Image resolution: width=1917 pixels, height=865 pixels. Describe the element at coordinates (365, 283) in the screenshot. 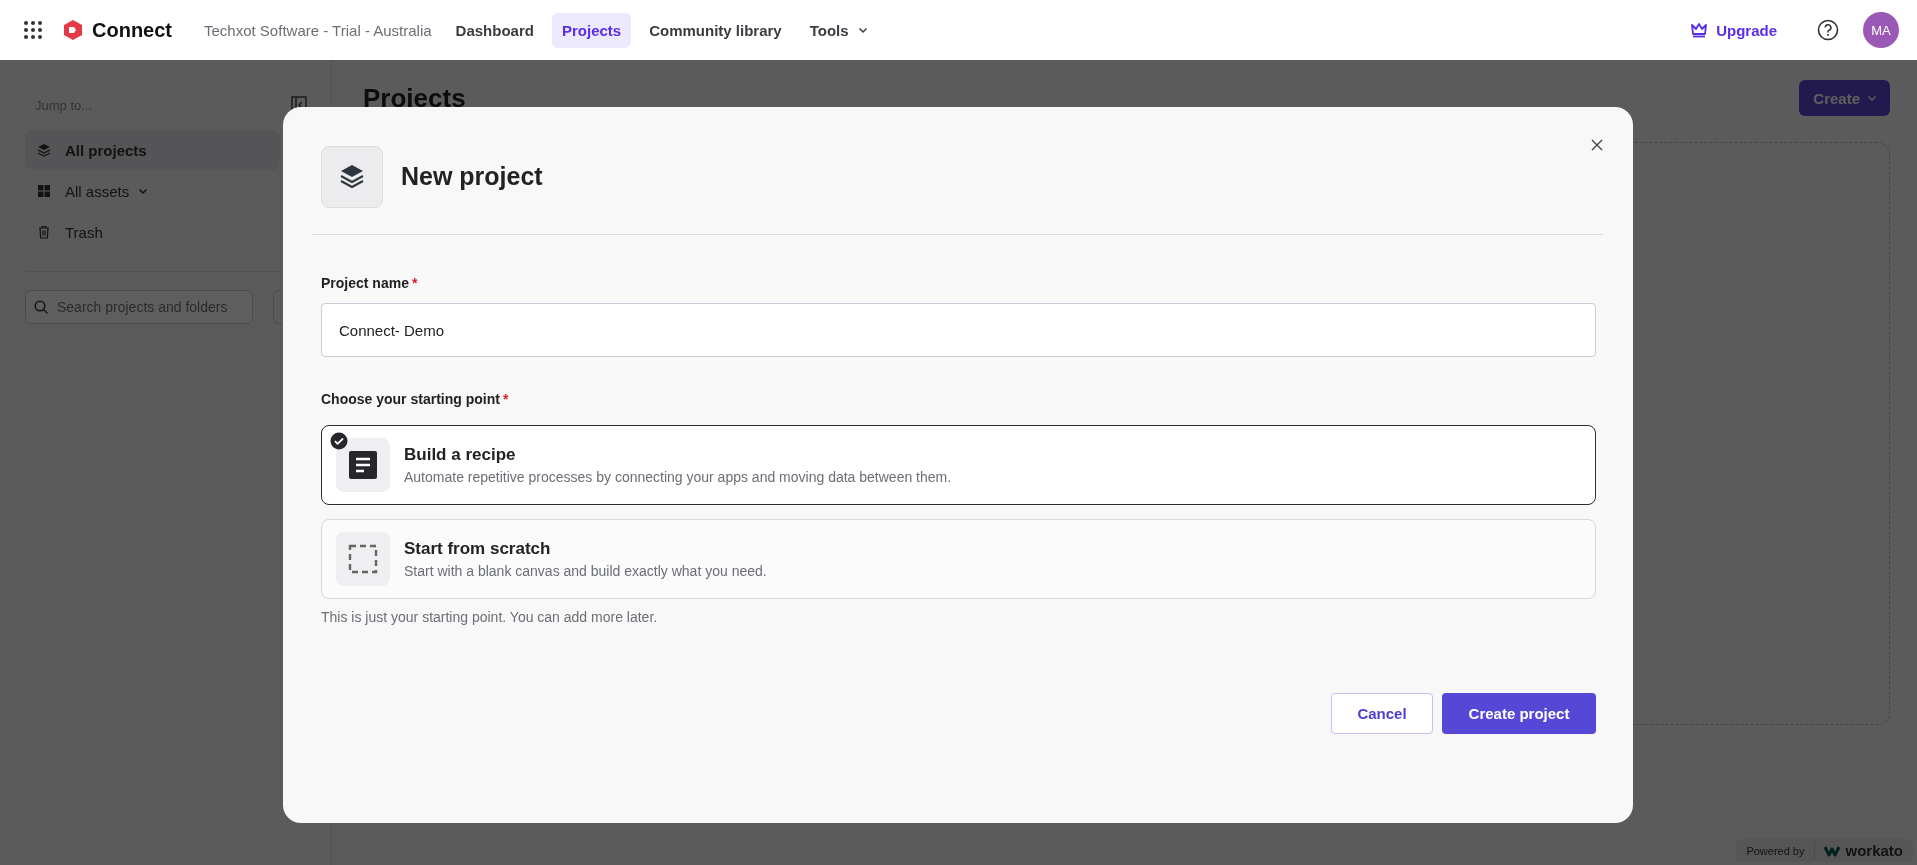

I see `field-label: Project name` at that location.